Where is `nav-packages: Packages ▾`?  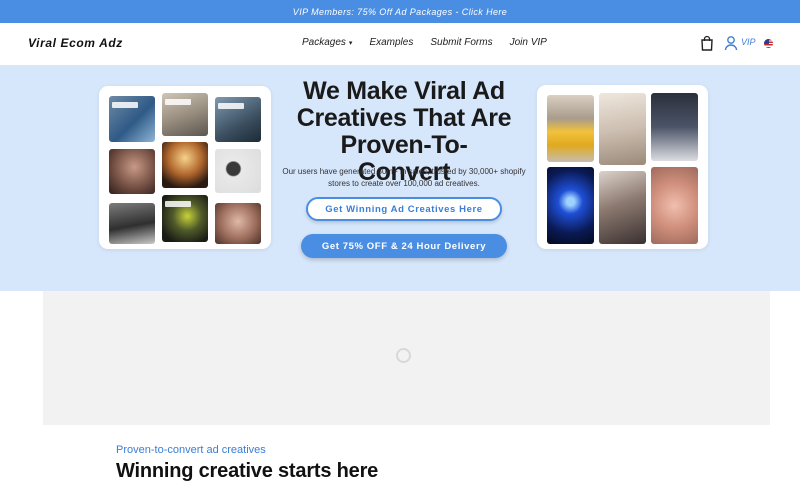
nav-packages: Packages ▾ is located at coordinates (327, 42).